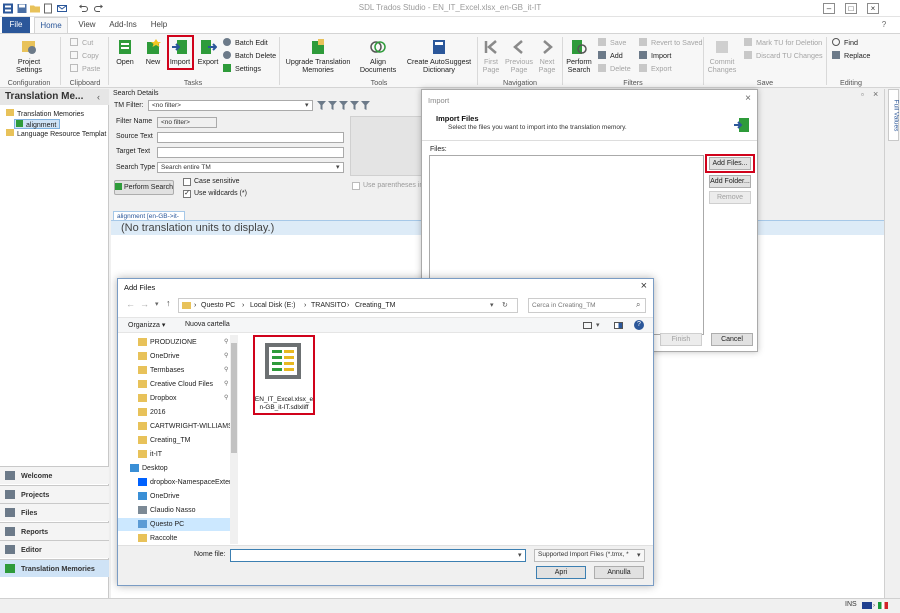  I want to click on batch-edit-button: Batch Edit, so click(245, 42).